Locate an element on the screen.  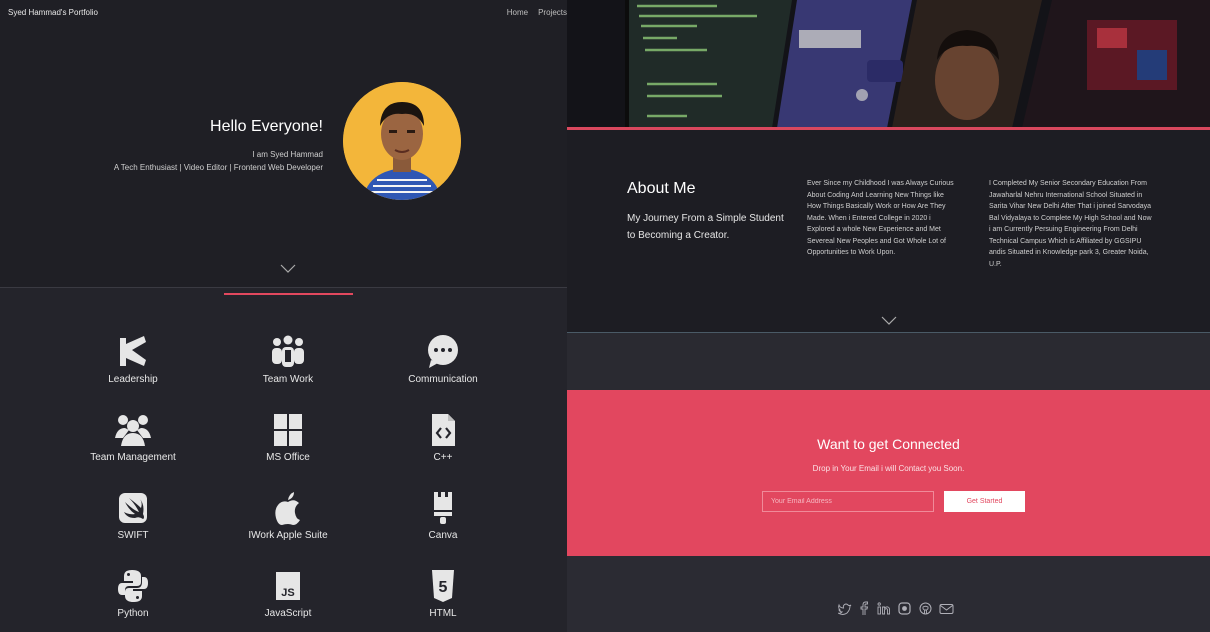
nav-home-link: Home is located at coordinates (517, 12).